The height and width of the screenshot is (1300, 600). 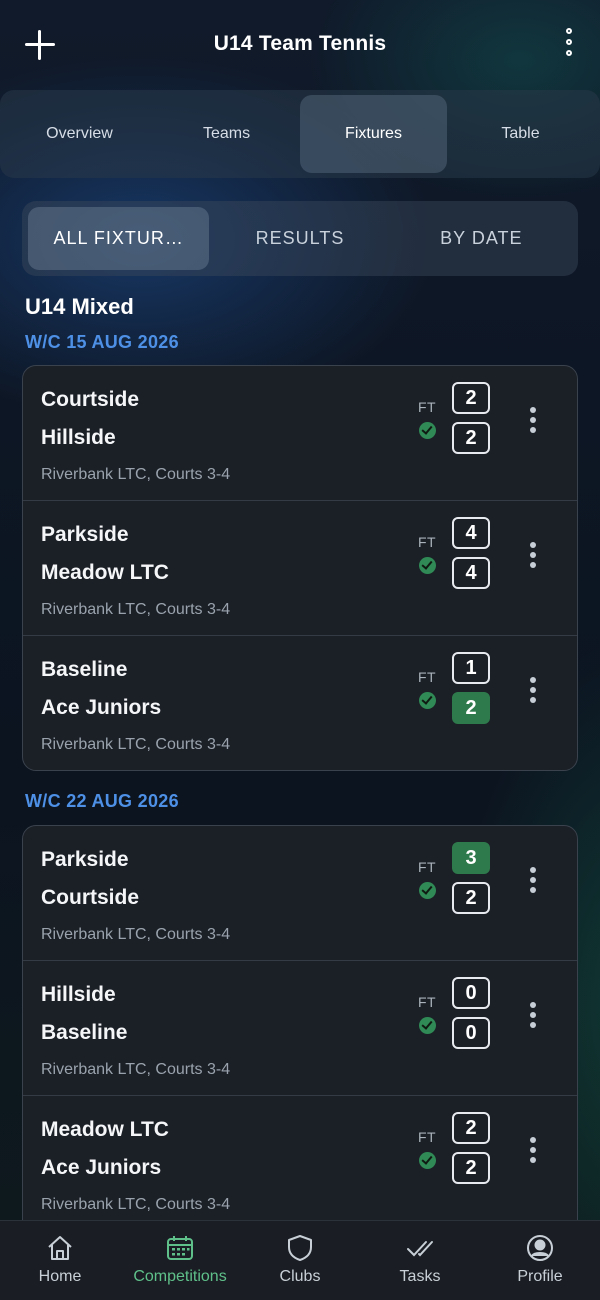 I want to click on tab-teams: Teams, so click(x=226, y=134).